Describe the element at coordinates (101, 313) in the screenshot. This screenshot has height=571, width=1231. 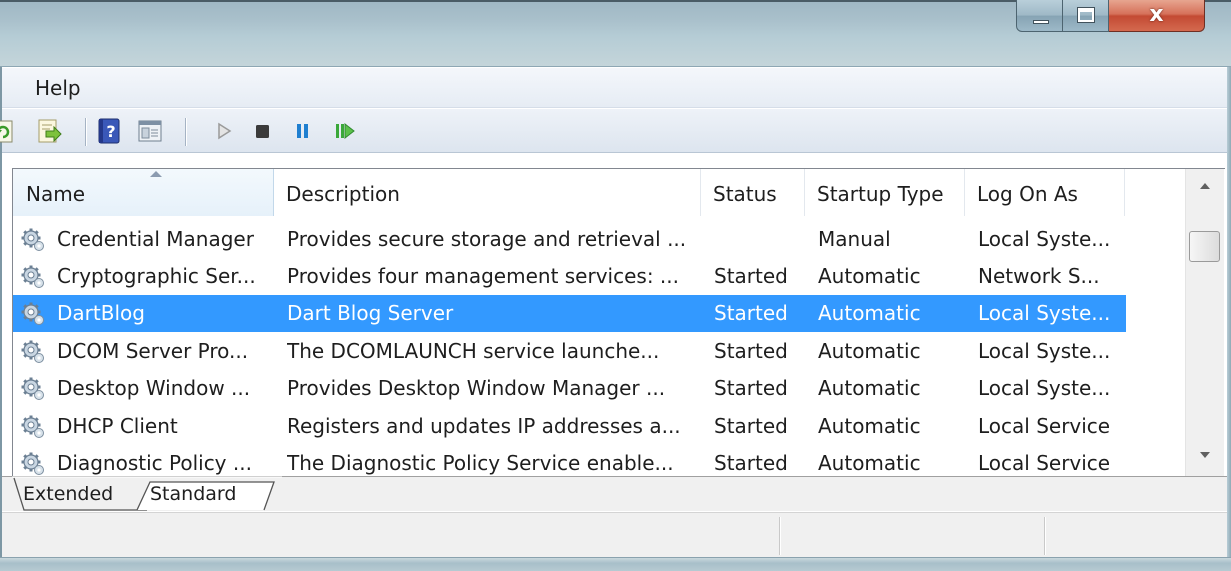
I see `cell-name: DartBlog` at that location.